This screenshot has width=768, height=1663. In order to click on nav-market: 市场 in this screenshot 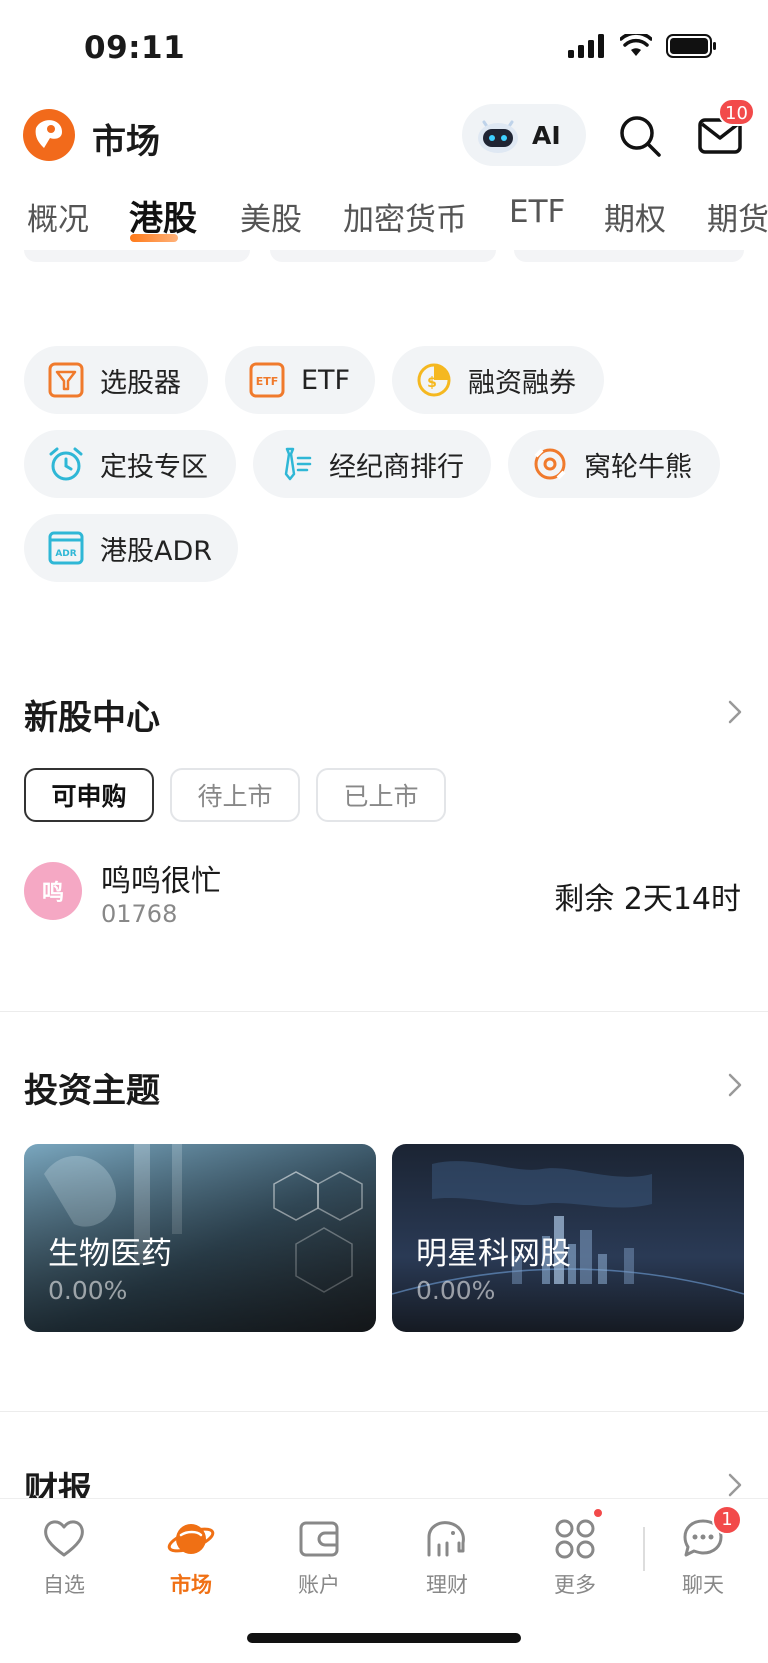, I will do `click(191, 1557)`.